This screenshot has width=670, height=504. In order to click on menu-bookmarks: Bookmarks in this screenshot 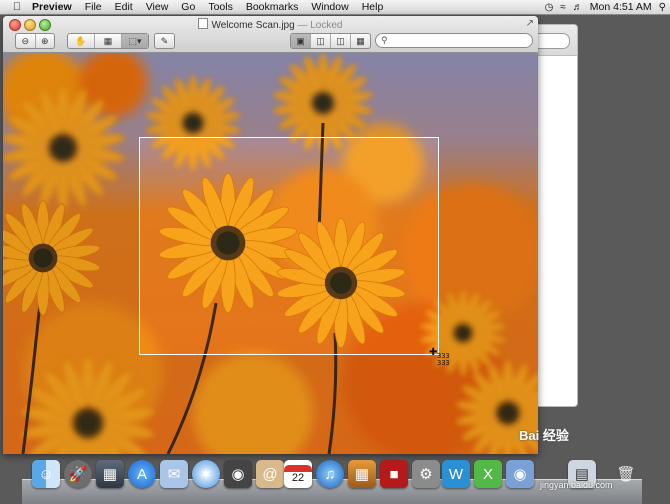, I will do `click(273, 7)`.